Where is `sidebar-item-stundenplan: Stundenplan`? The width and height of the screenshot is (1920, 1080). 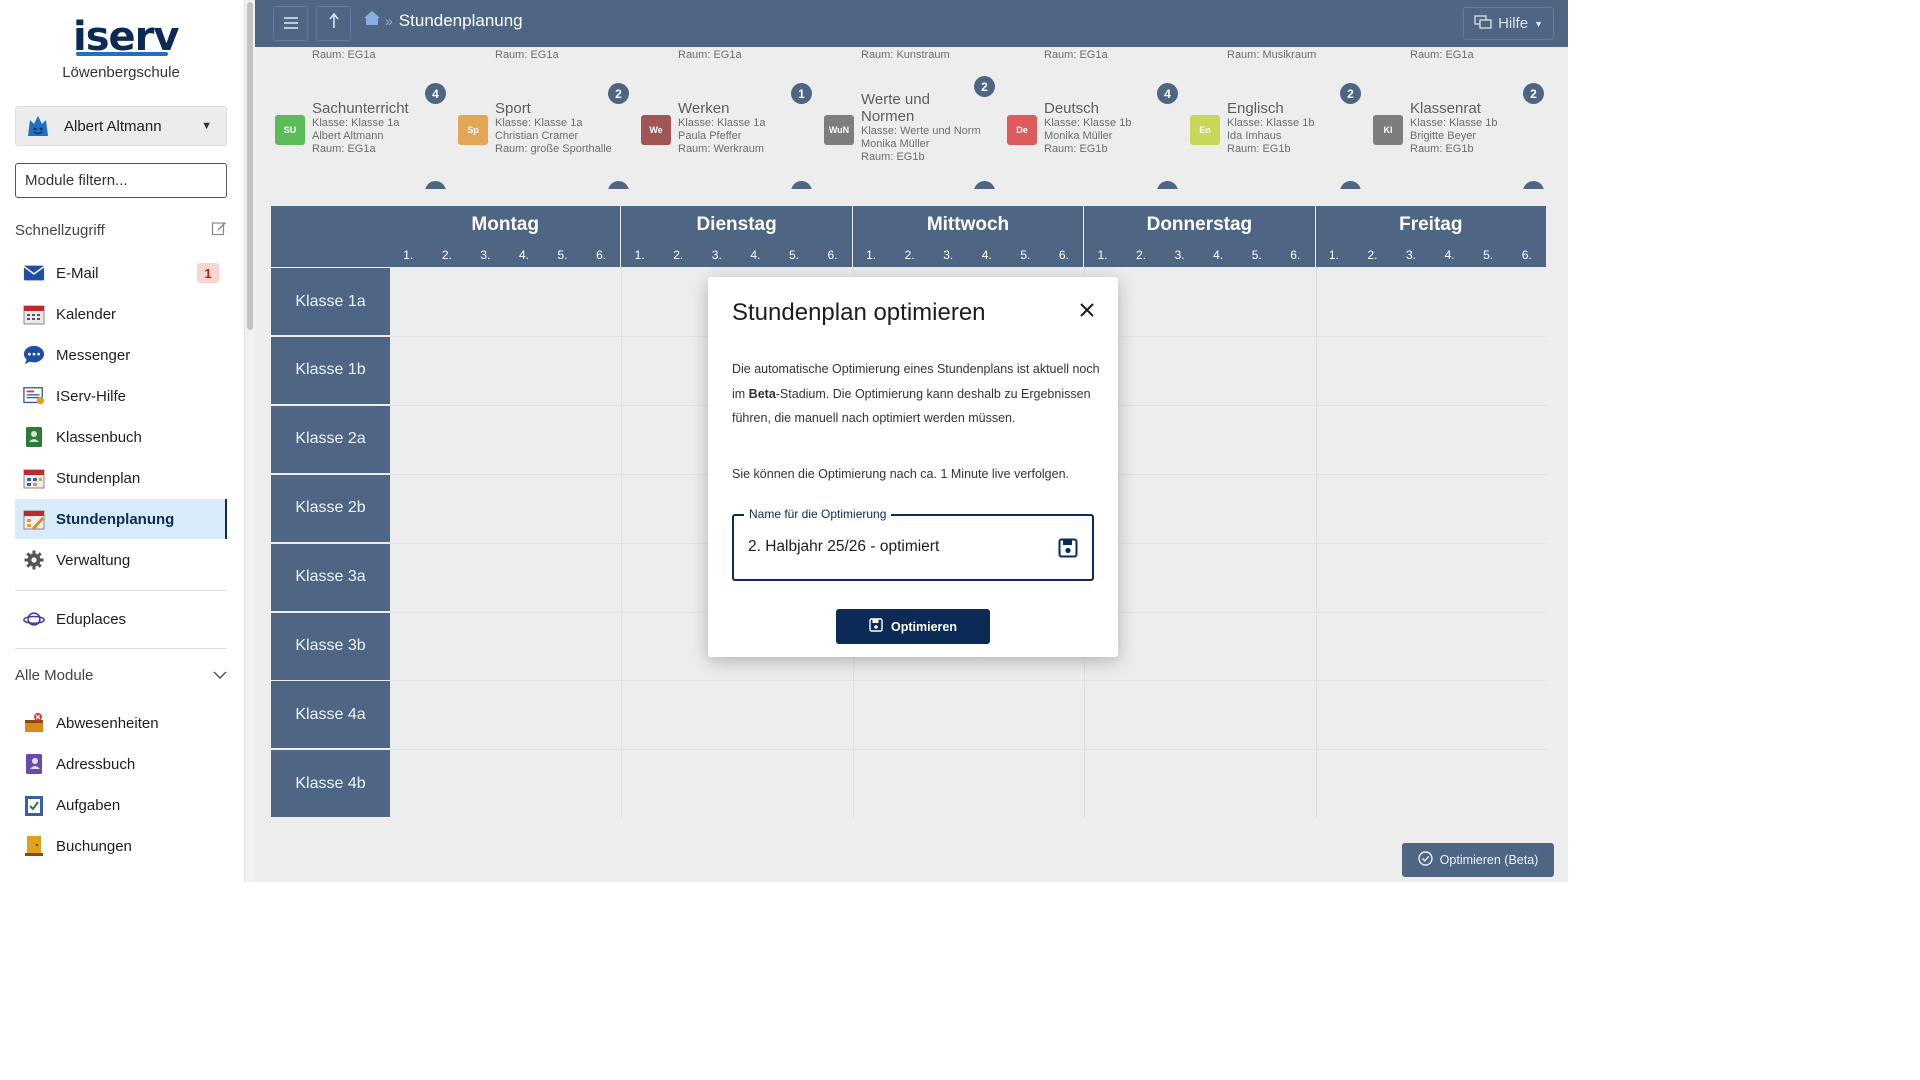 sidebar-item-stundenplan: Stundenplan is located at coordinates (121, 478).